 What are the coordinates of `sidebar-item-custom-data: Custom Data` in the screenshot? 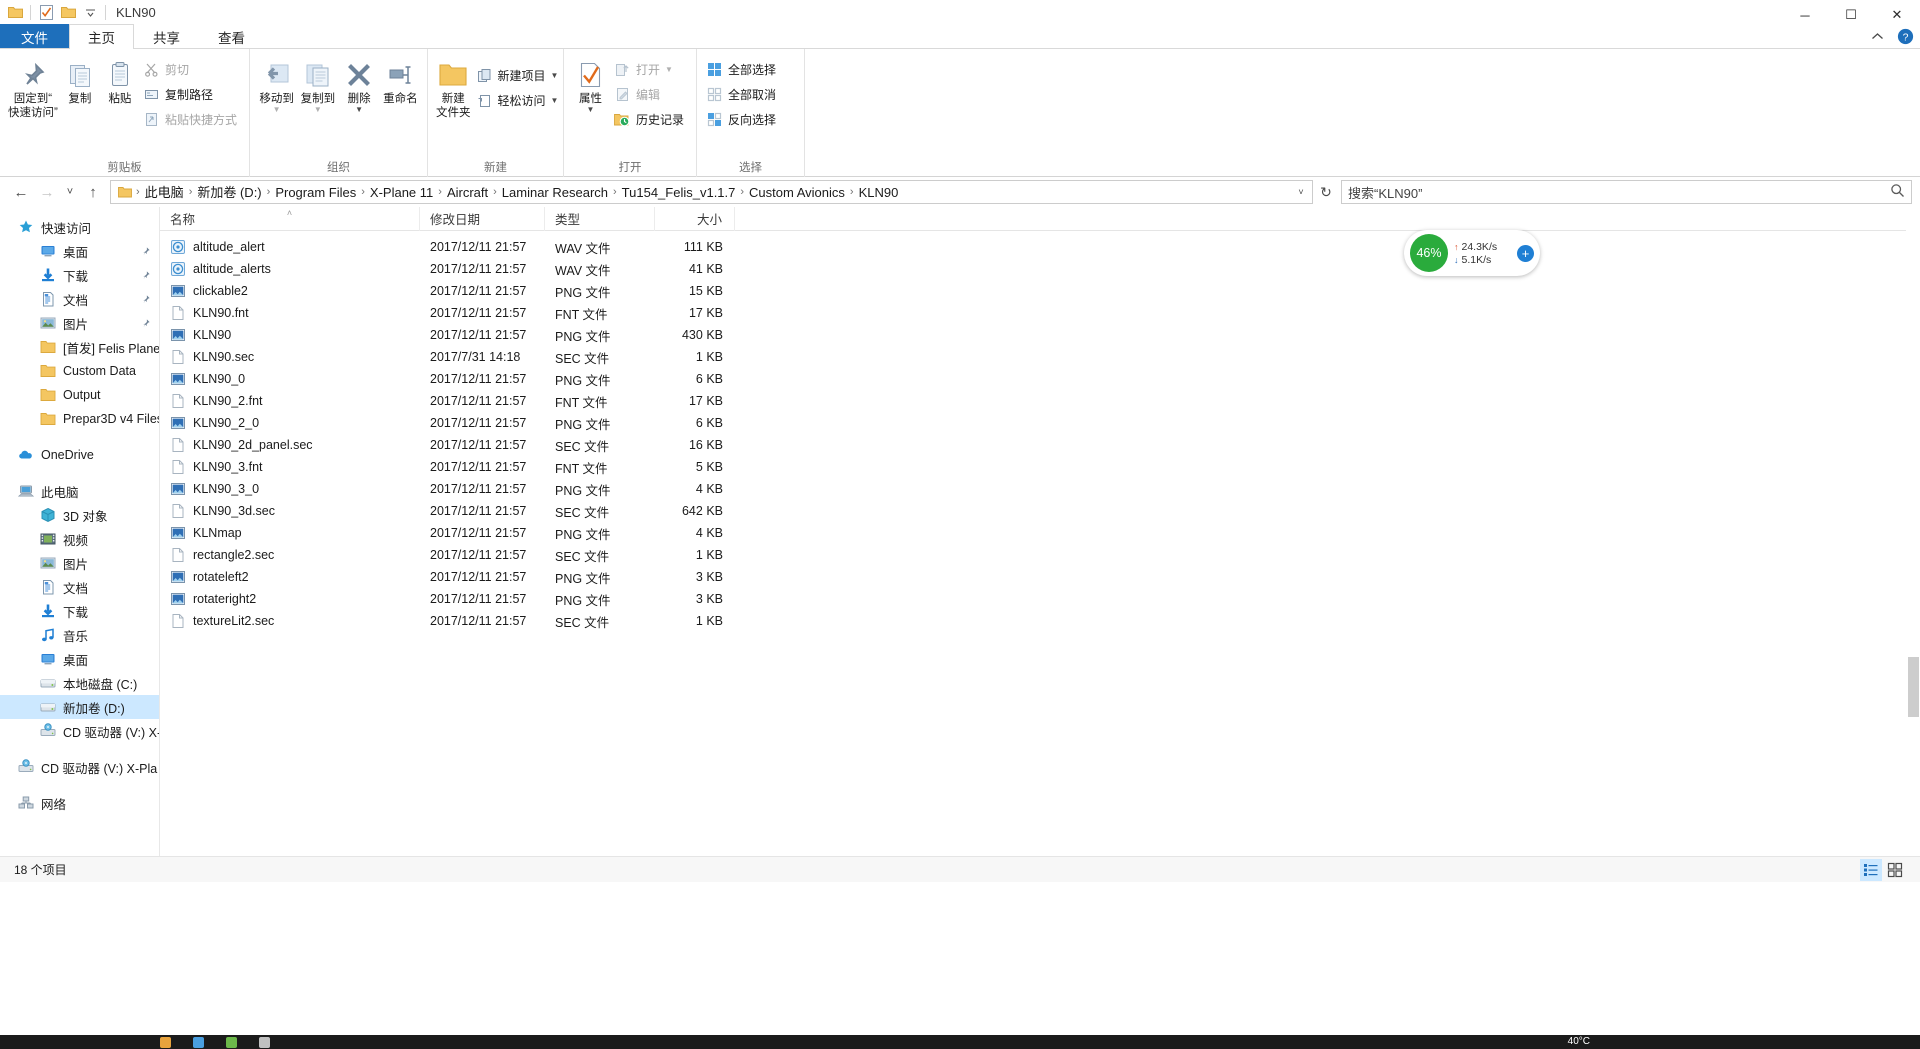 It's located at (79, 371).